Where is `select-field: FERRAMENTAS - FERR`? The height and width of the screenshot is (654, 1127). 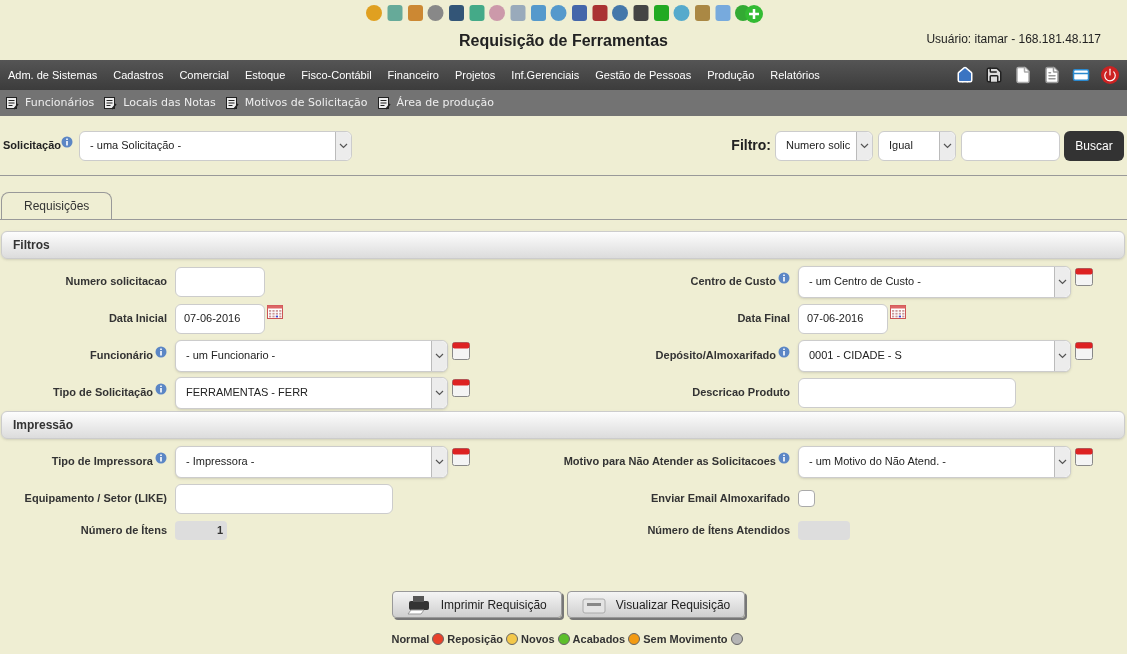
select-field: FERRAMENTAS - FERR is located at coordinates (311, 392).